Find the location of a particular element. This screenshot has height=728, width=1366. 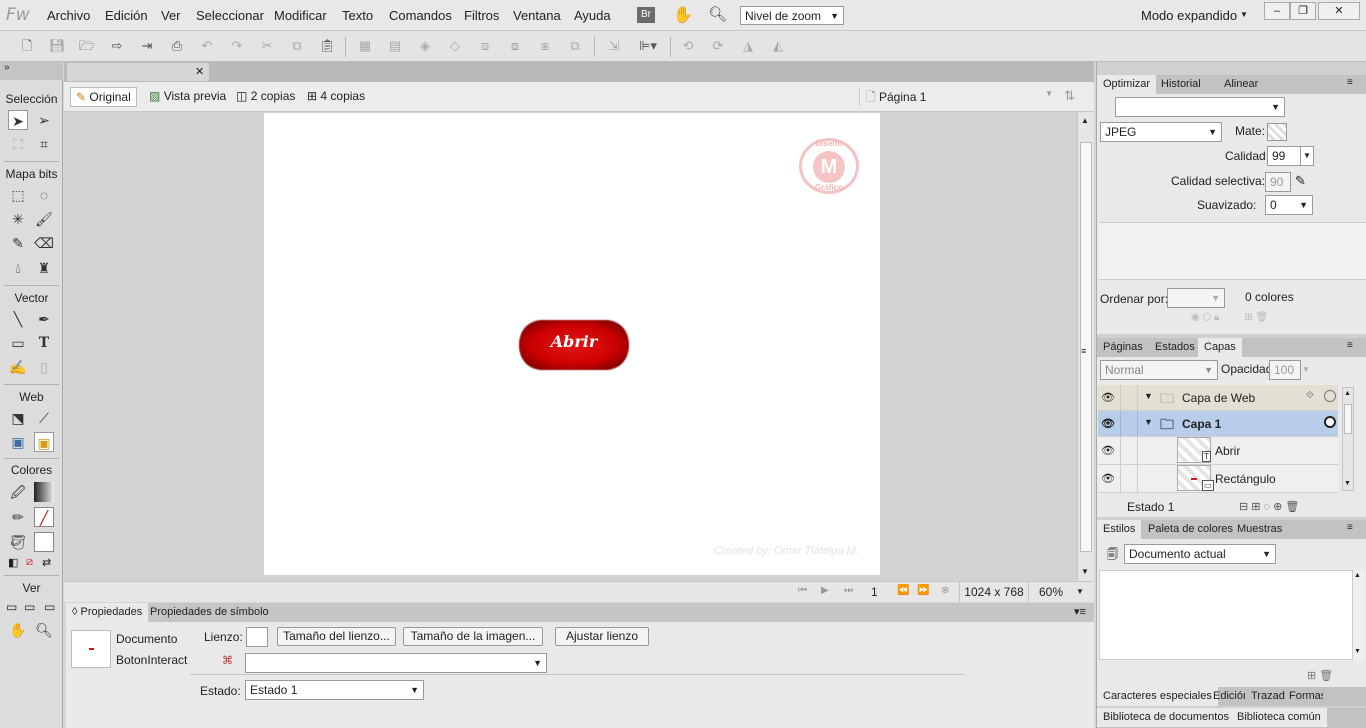

tab-historial: Historial is located at coordinates (1181, 84).